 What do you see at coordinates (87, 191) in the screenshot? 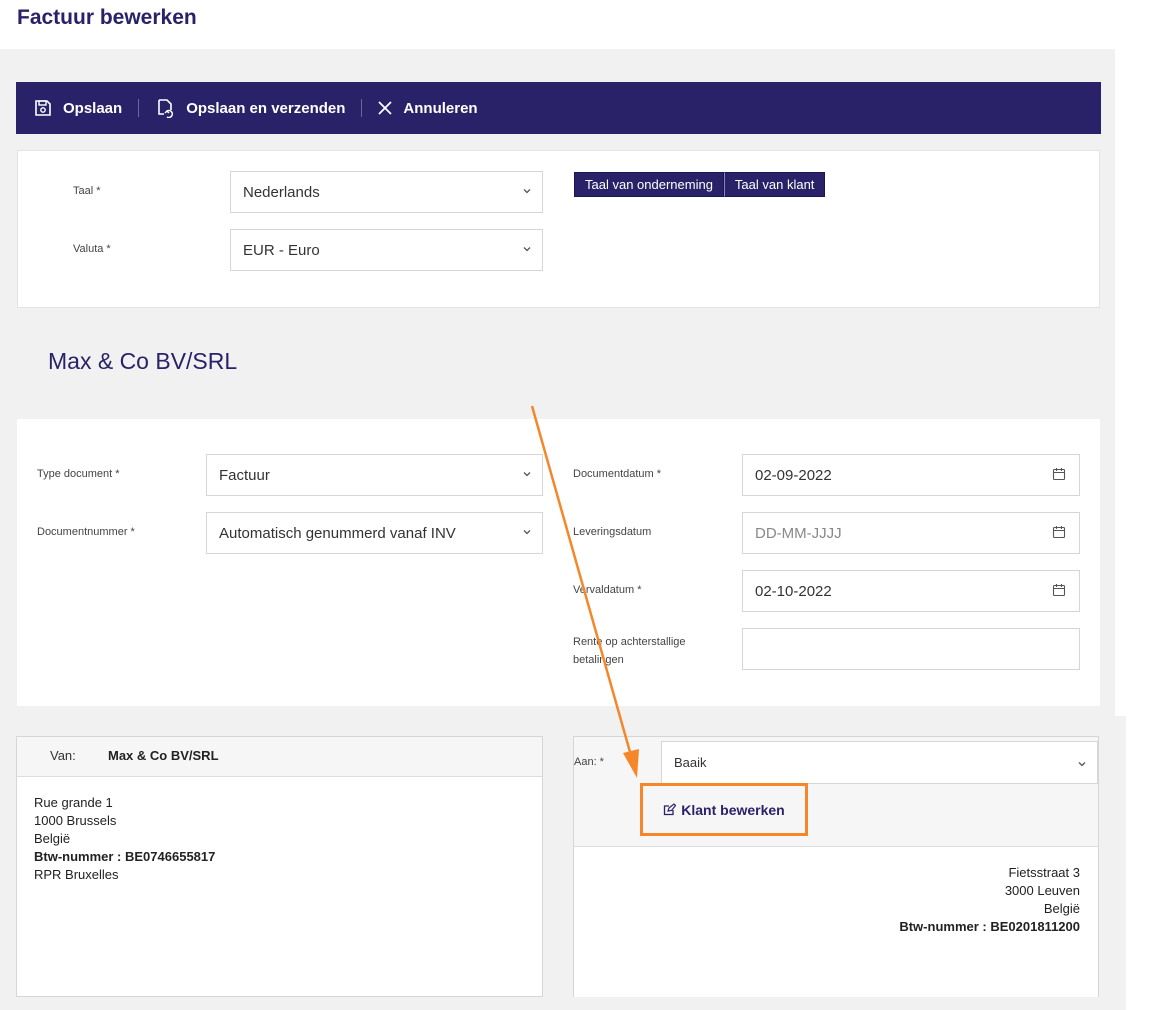
I see `language-label: Taal *` at bounding box center [87, 191].